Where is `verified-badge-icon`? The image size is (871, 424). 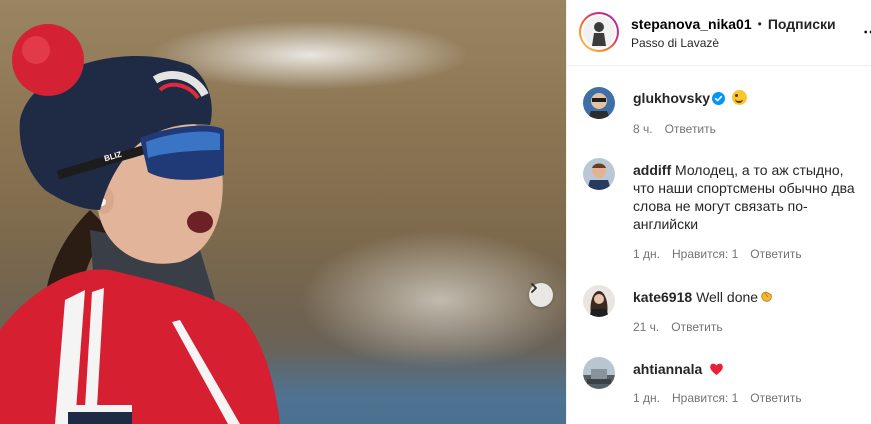 verified-badge-icon is located at coordinates (719, 98).